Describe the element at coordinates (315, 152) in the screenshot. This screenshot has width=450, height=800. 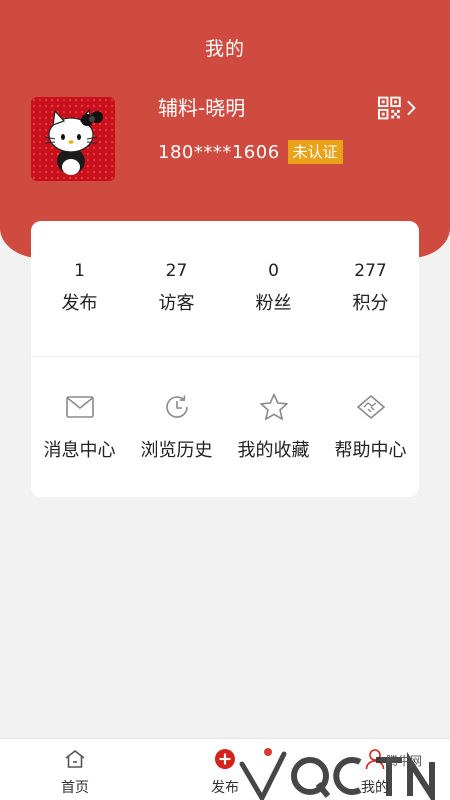
I see `verify-status-badge: 未认证` at that location.